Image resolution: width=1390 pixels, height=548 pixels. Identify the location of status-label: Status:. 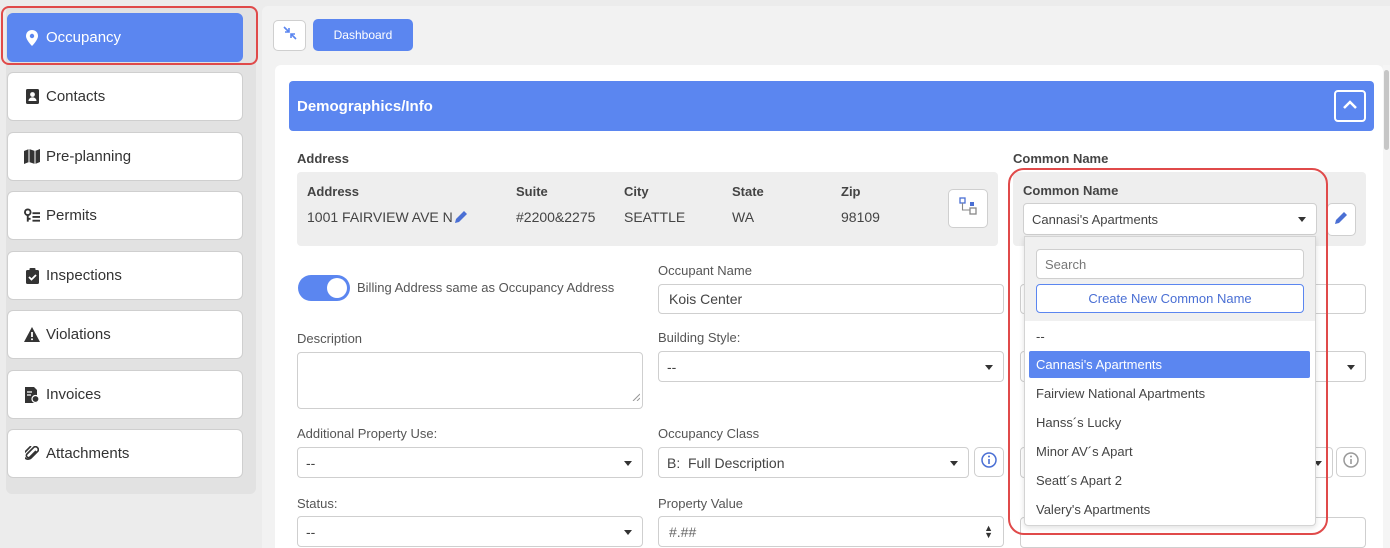
(317, 503).